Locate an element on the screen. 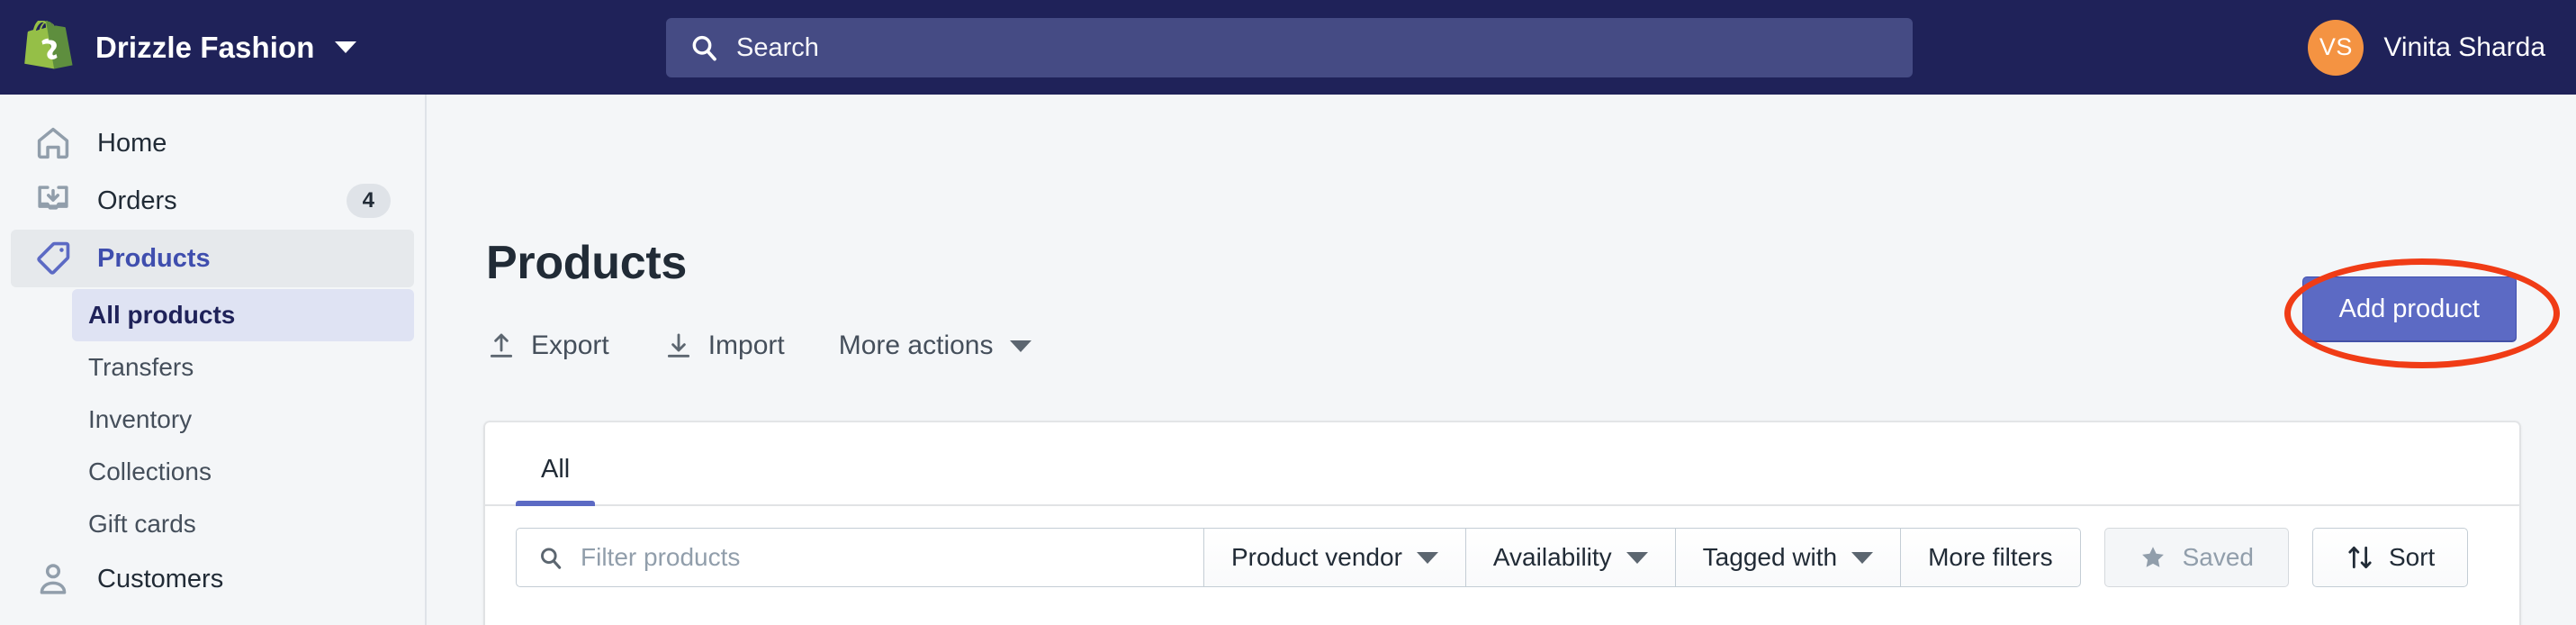 Image resolution: width=2576 pixels, height=625 pixels. orders-inbox-icon is located at coordinates (53, 198).